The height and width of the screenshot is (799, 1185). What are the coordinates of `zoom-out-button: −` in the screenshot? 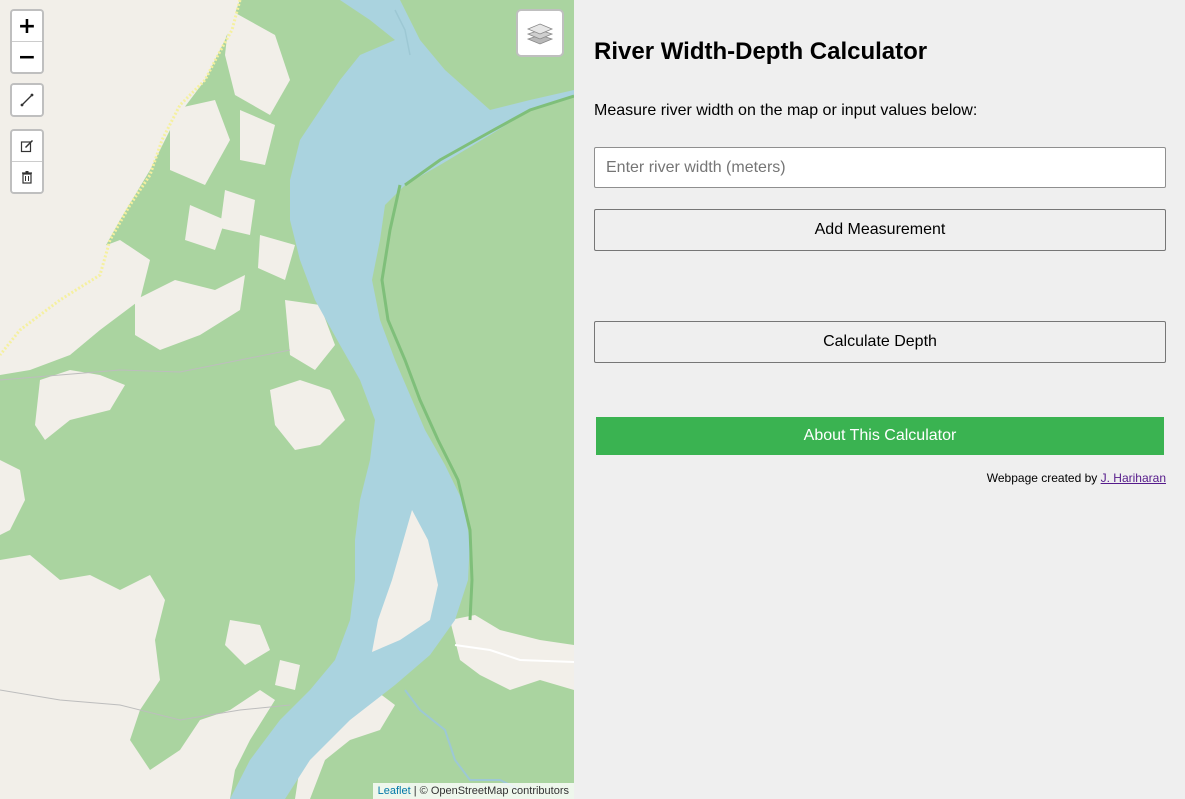 It's located at (27, 56).